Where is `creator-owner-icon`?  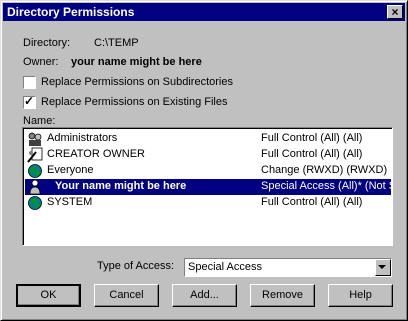
creator-owner-icon is located at coordinates (35, 155).